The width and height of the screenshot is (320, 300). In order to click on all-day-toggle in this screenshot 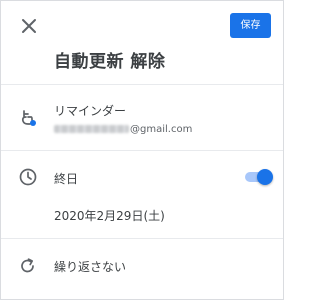, I will do `click(259, 177)`.